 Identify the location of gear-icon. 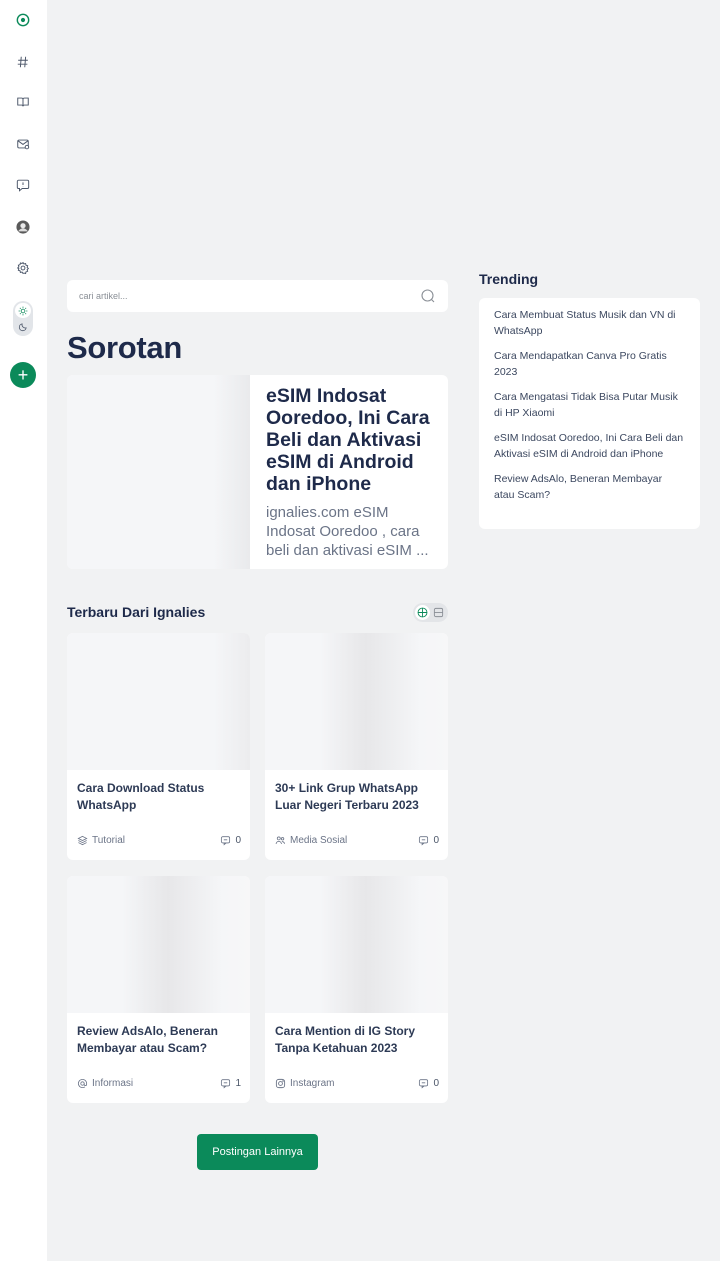
(23, 268).